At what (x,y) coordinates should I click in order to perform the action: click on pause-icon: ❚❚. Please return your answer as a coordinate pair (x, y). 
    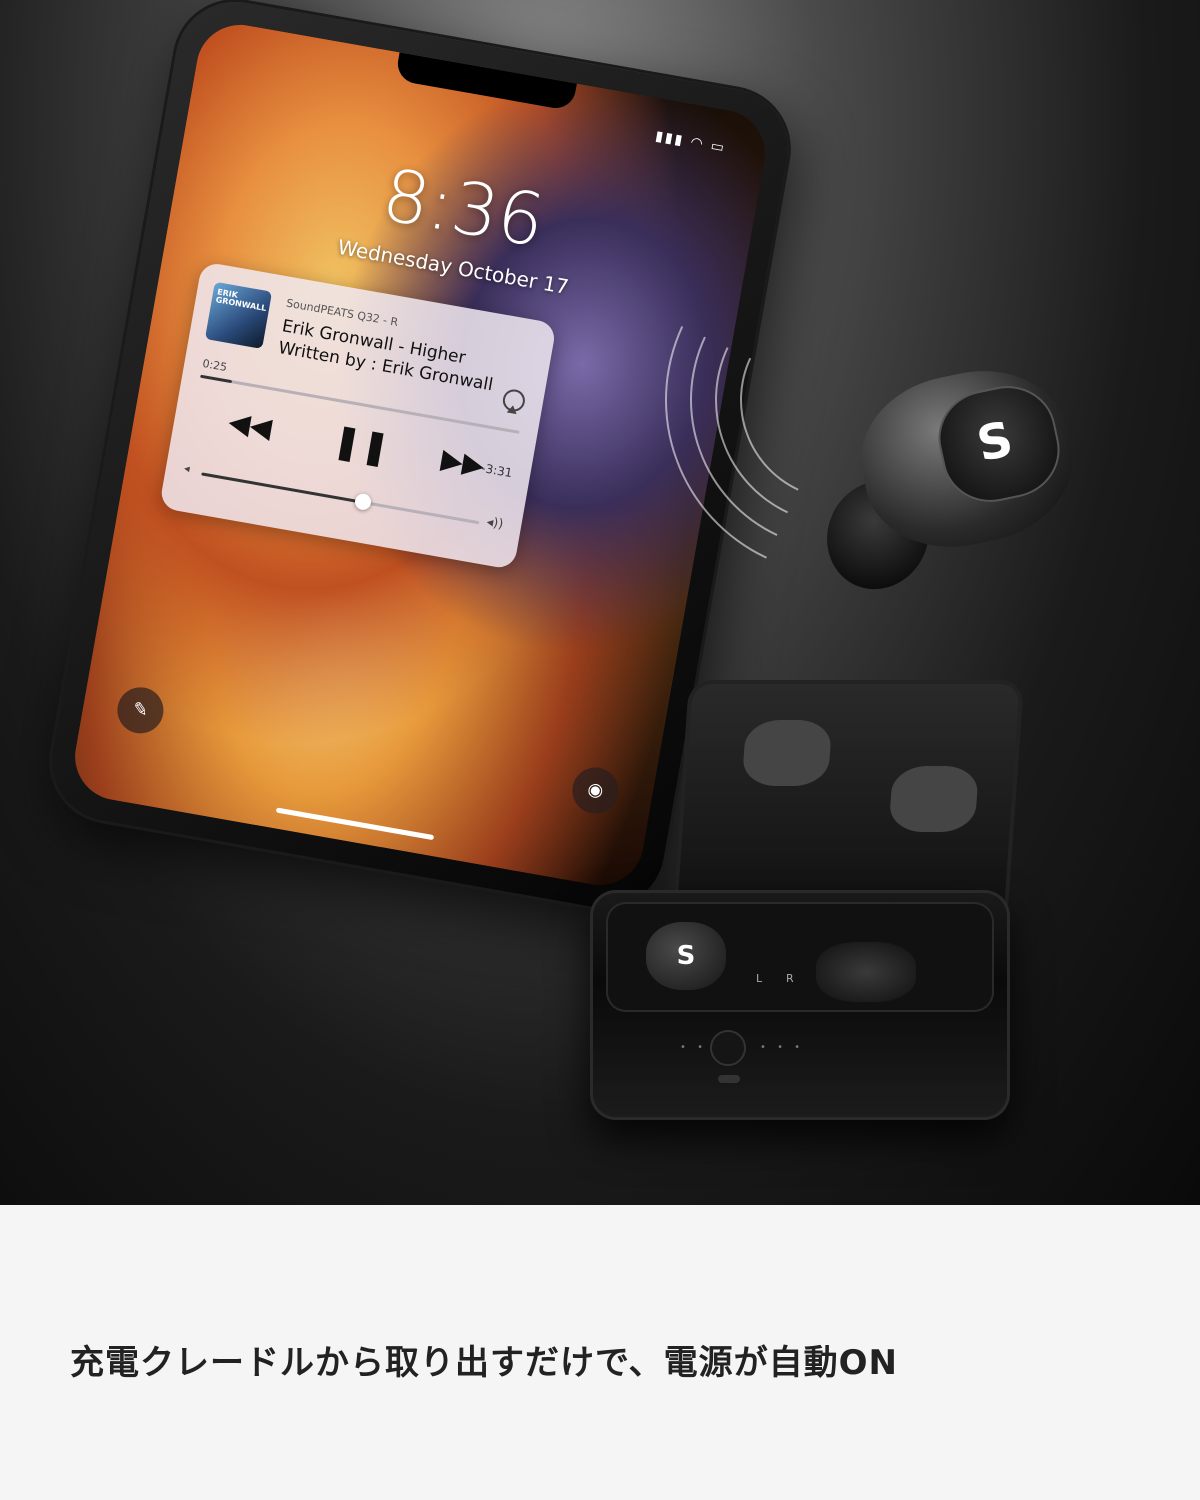
    Looking at the image, I should click on (361, 444).